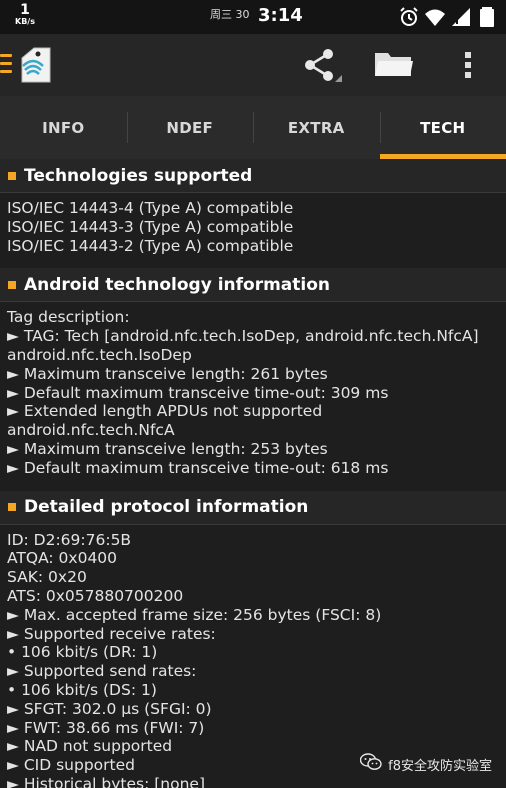 The image size is (506, 788). I want to click on tab-info: INFO, so click(63, 127).